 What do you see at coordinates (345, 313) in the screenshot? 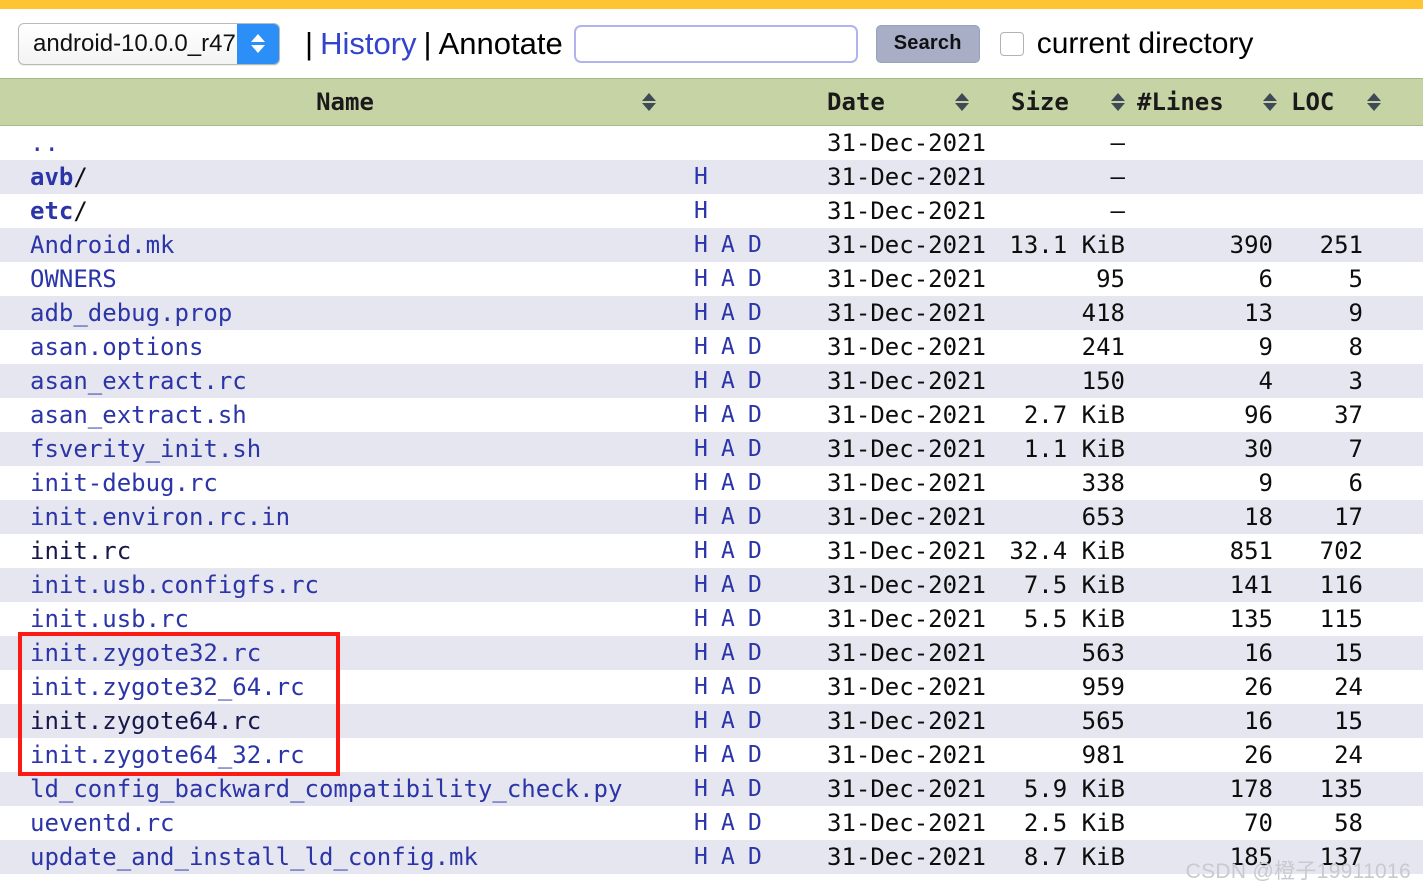
I see `cell-name: adb_debug.prop` at bounding box center [345, 313].